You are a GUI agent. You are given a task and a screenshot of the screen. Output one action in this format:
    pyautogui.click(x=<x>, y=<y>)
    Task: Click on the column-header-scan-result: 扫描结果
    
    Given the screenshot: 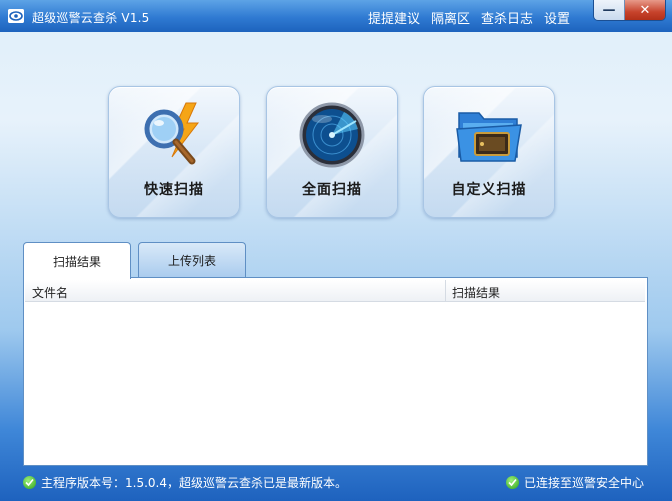 What is the action you would take?
    pyautogui.click(x=476, y=292)
    